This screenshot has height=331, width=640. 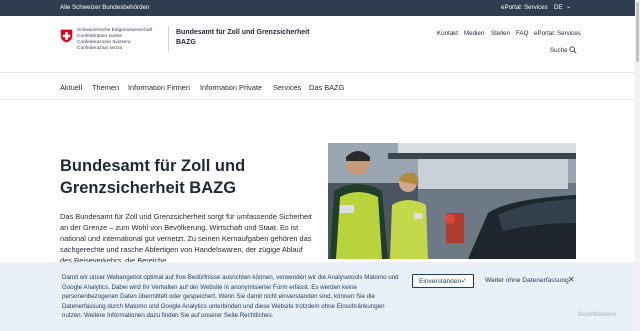 I want to click on all-authorities-link: Alle Schweizer Bundesbehörden, so click(x=104, y=7).